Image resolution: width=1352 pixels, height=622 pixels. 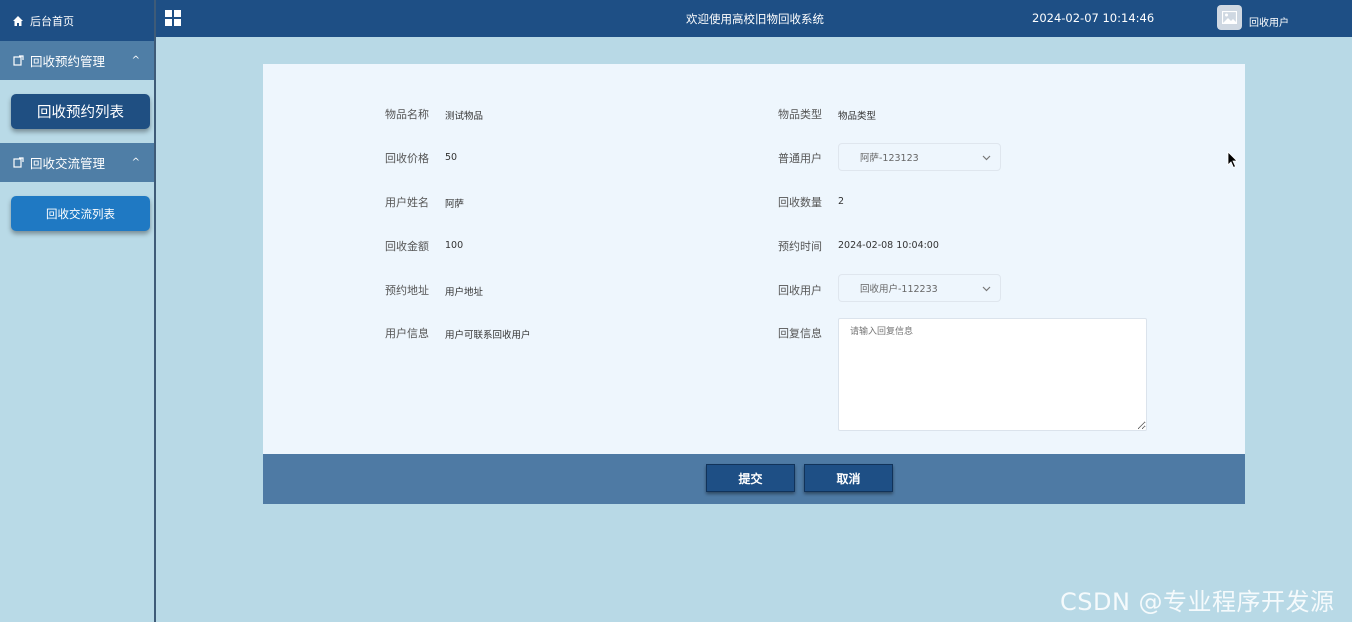 What do you see at coordinates (173, 18) in the screenshot?
I see `grid-menu-icon` at bounding box center [173, 18].